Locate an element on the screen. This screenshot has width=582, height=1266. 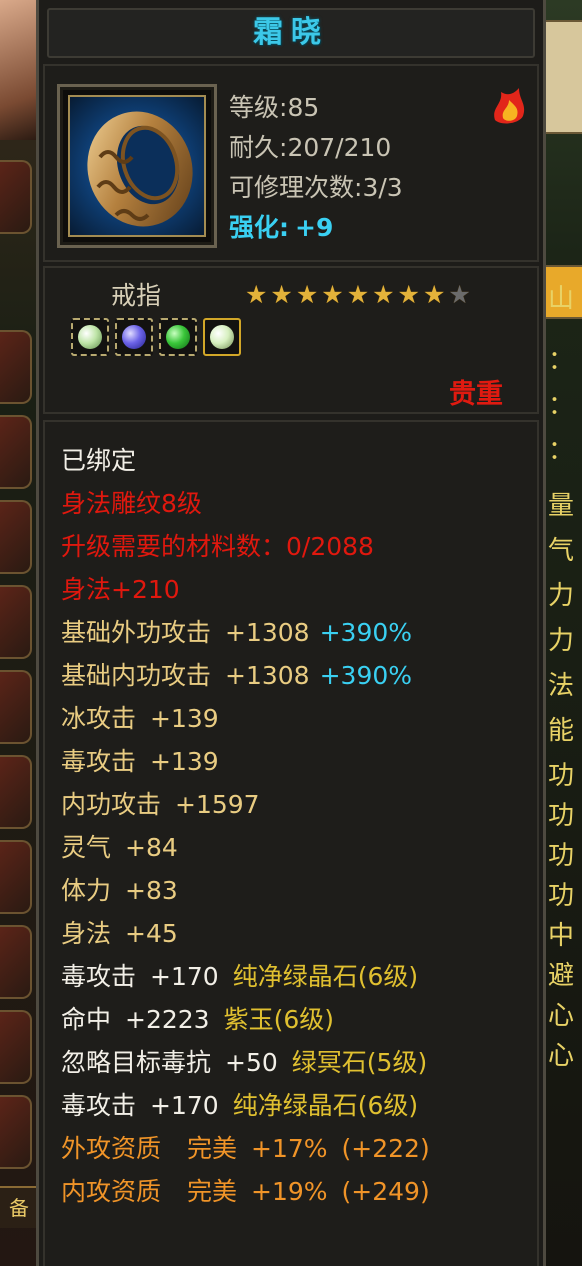
item-header-section: 等级:85 耐久:207/210 可修理次数:3/3 强化: +9 is located at coordinates (291, 163).